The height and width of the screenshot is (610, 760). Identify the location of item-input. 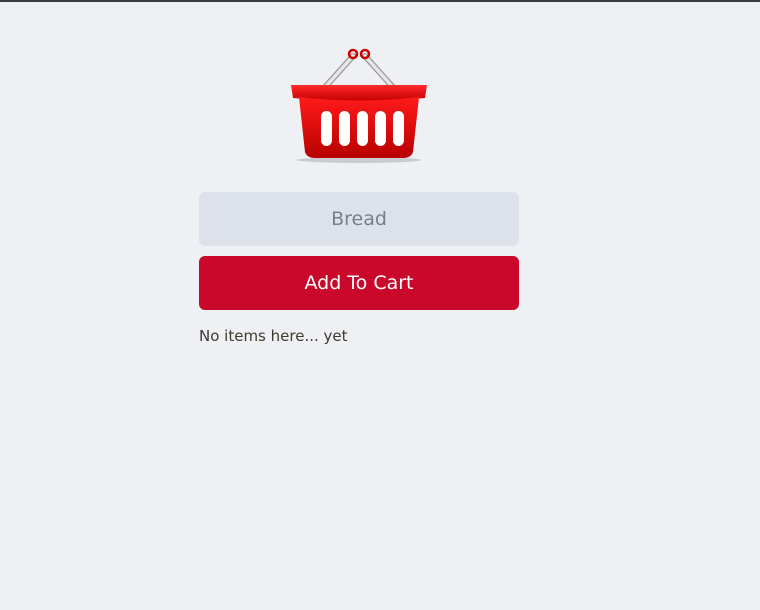
(359, 219).